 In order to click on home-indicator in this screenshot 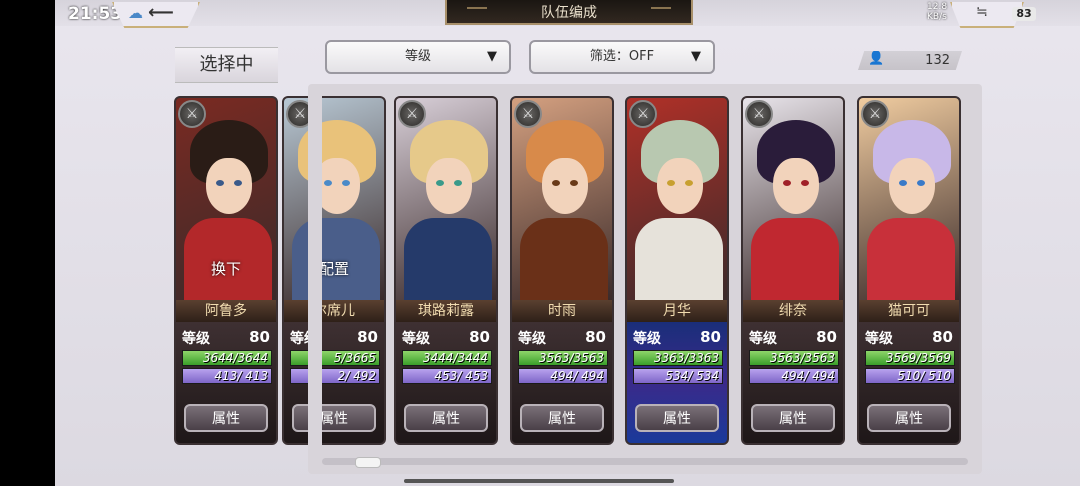, I will do `click(539, 481)`.